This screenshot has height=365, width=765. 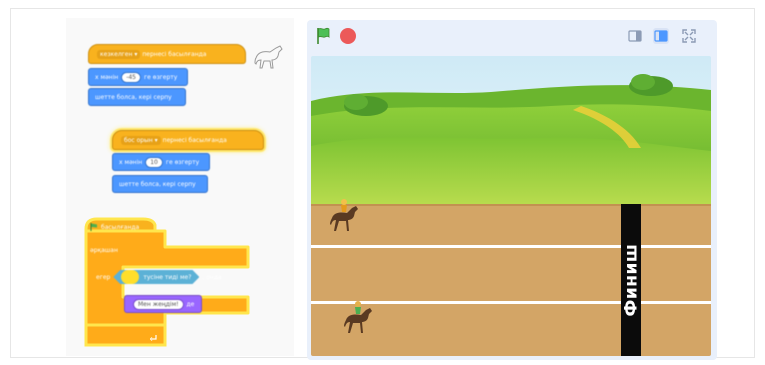 I want to click on say-suffix: де, so click(x=190, y=304).